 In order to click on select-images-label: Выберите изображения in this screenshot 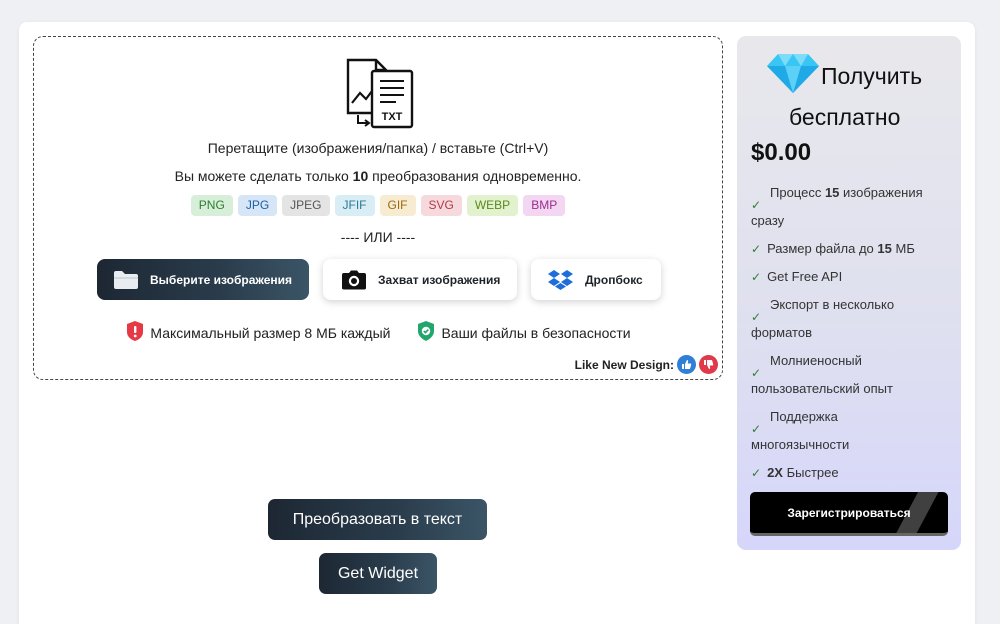, I will do `click(221, 279)`.